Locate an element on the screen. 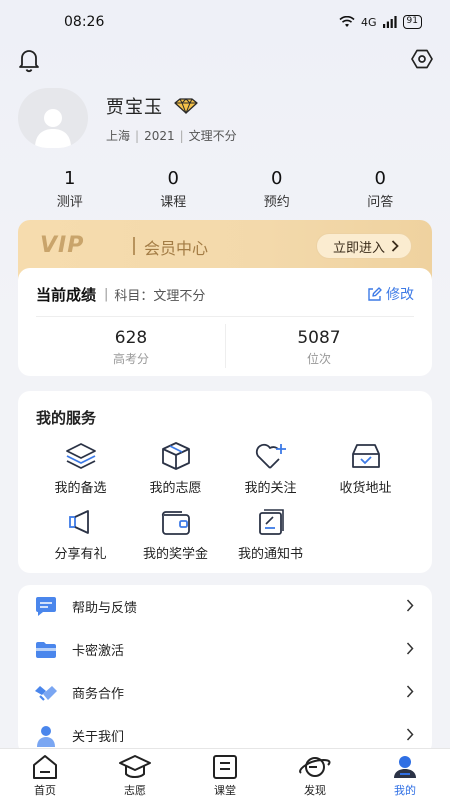 The width and height of the screenshot is (450, 800). tab-discover: 发现 is located at coordinates (315, 774).